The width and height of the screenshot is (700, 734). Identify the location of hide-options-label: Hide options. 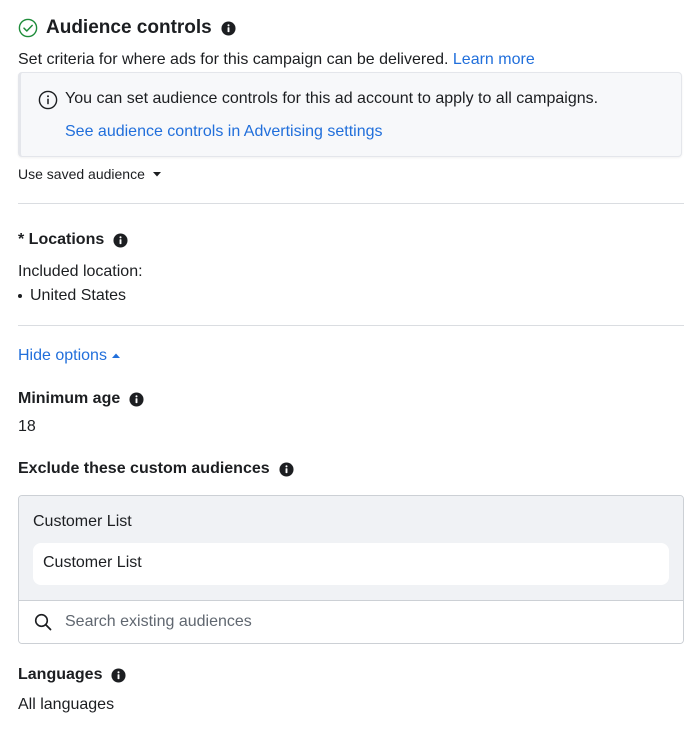
(62, 355).